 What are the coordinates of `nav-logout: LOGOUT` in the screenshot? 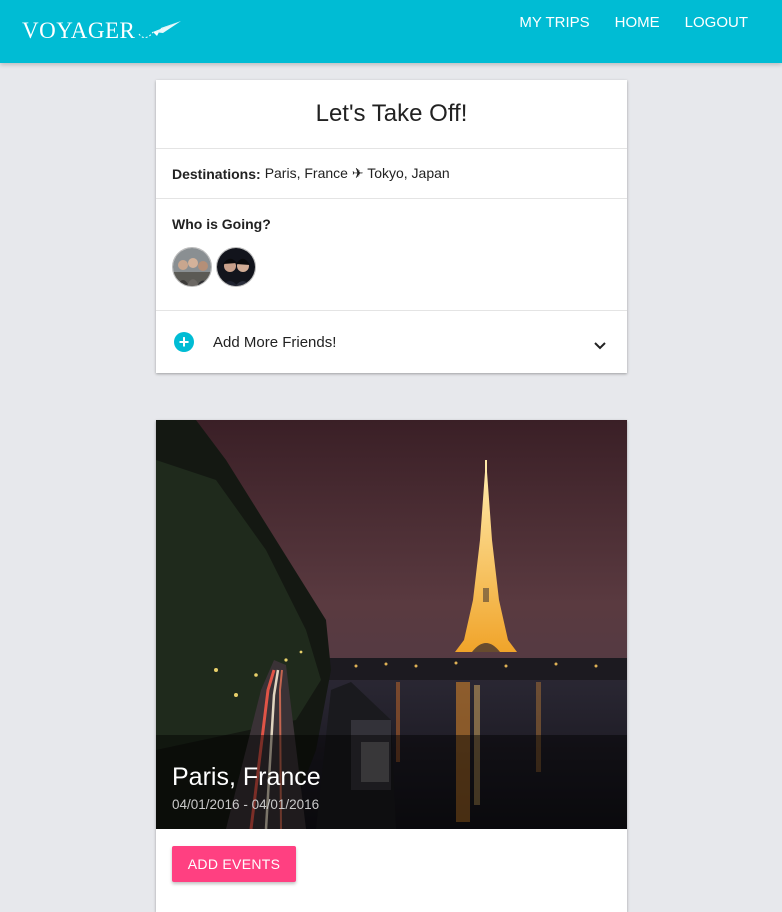 It's located at (716, 22).